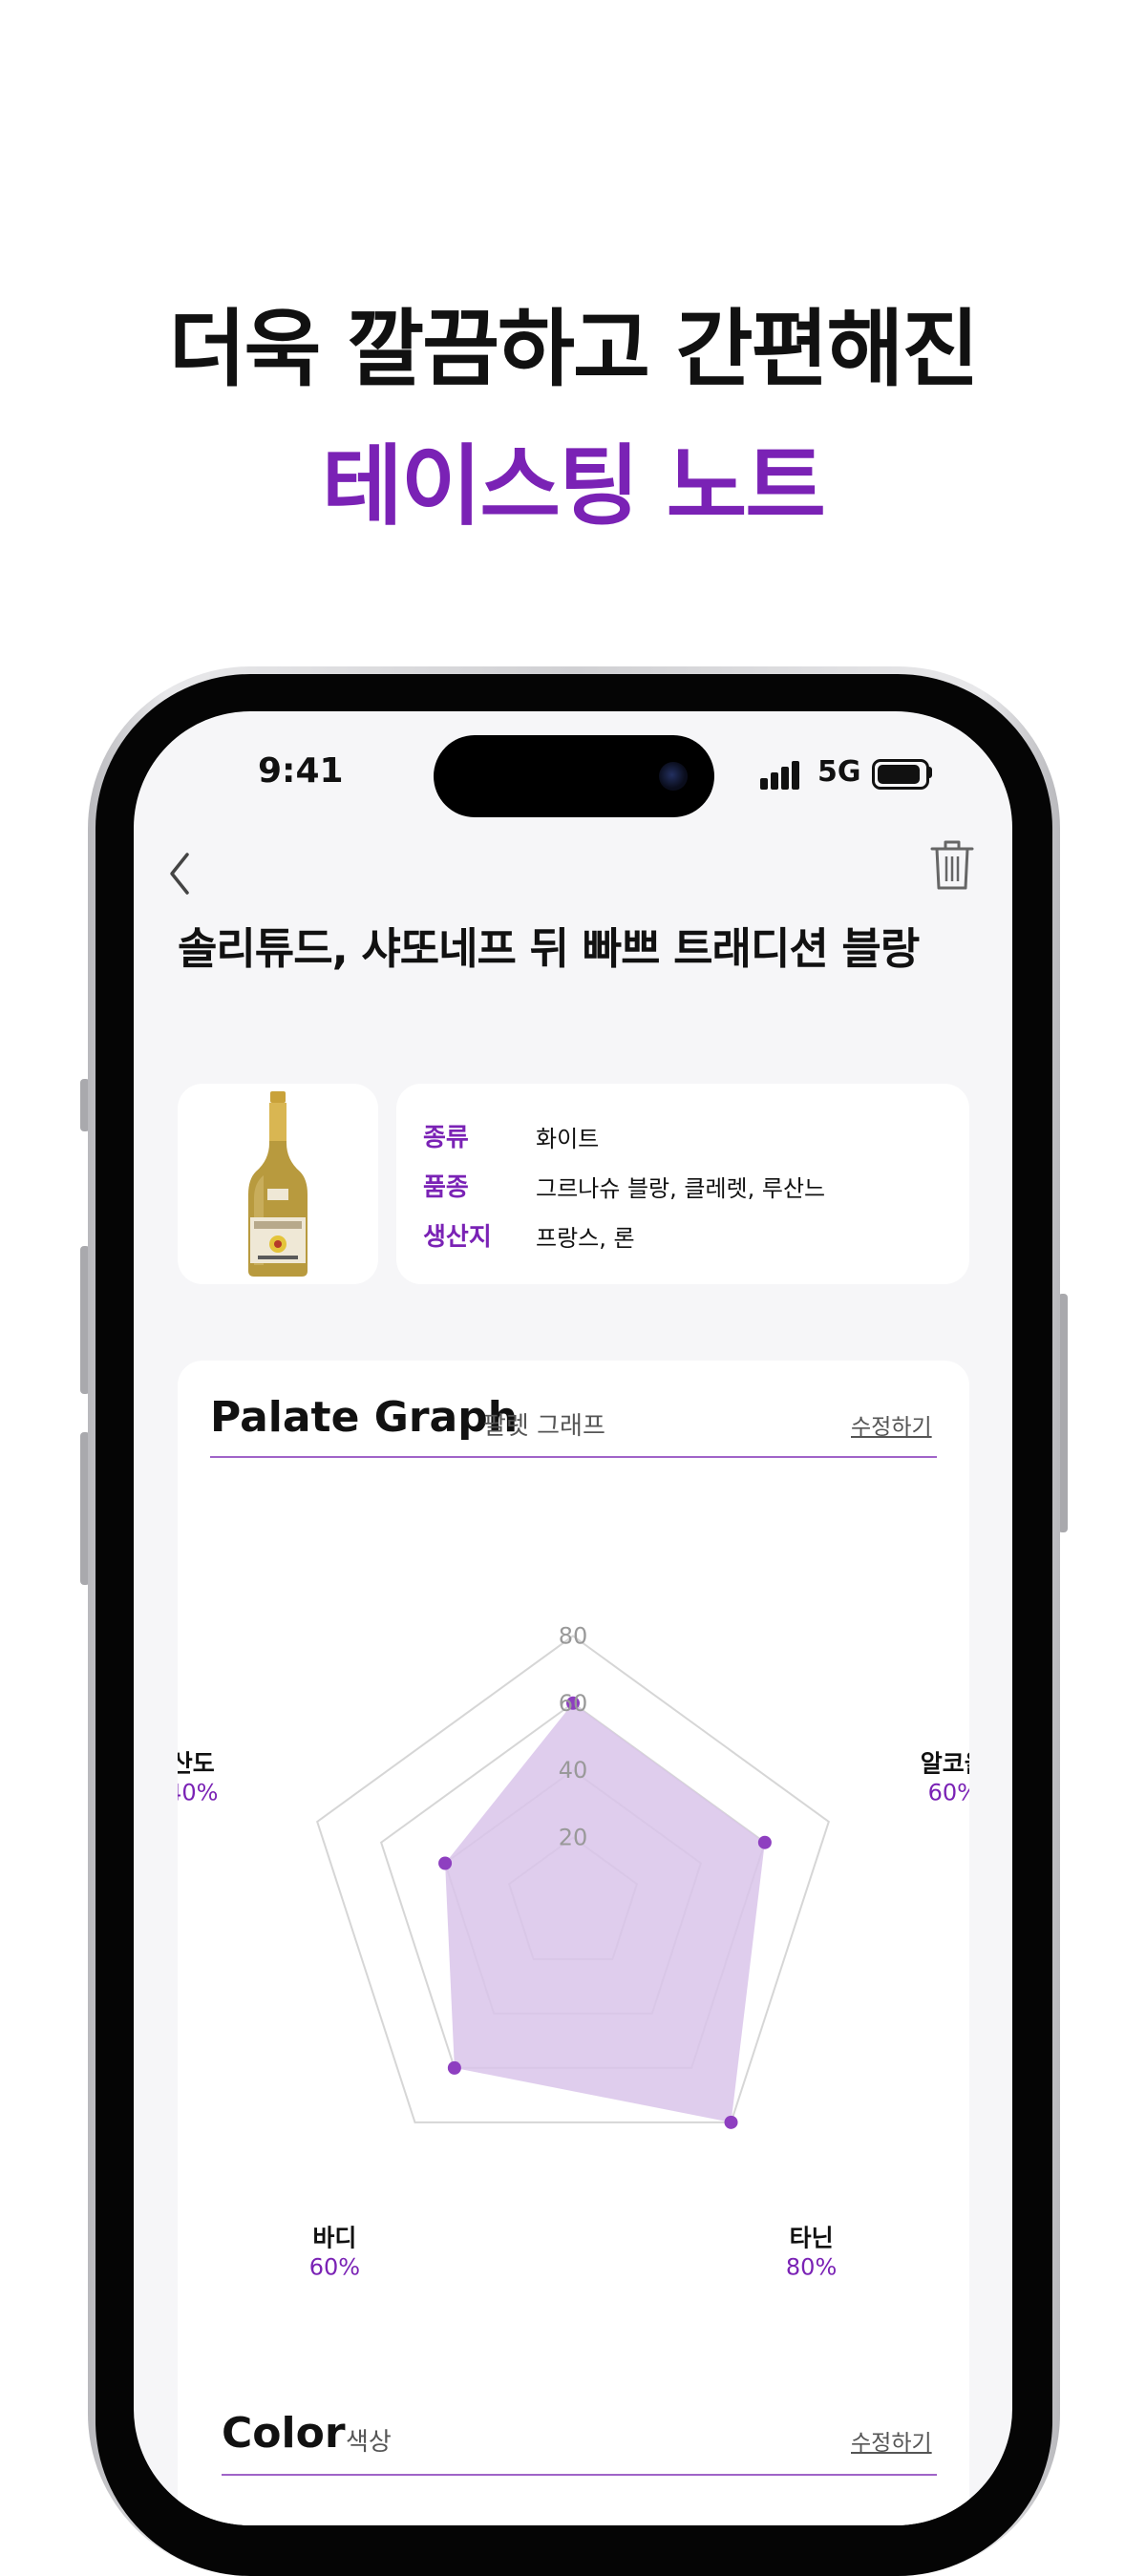 This screenshot has width=1146, height=2576. What do you see at coordinates (334, 2237) in the screenshot?
I see `radar-axis-label: 바디` at bounding box center [334, 2237].